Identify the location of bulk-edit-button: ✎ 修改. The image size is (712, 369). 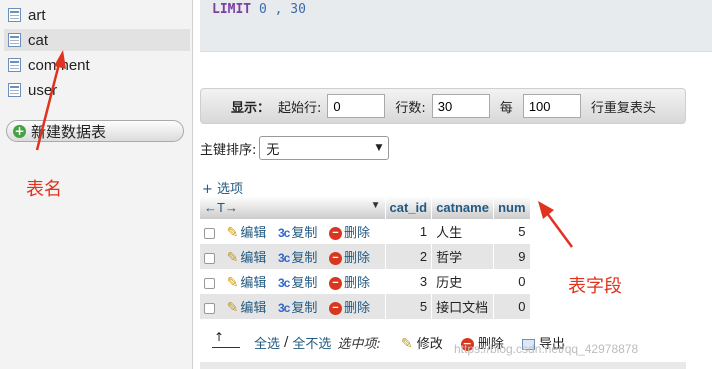
(422, 342).